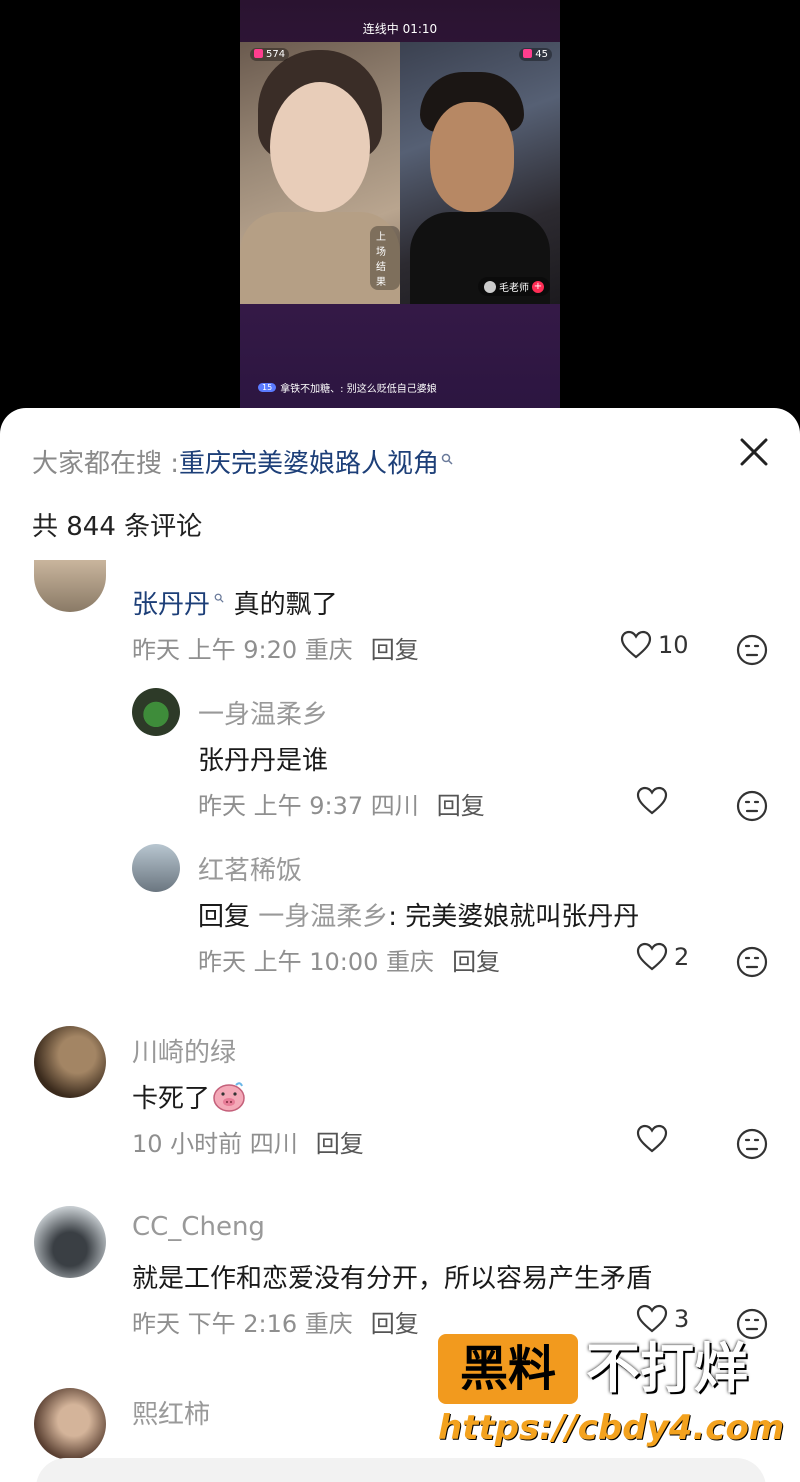 The height and width of the screenshot is (1482, 800). I want to click on crying-pig-emoji-icon, so click(229, 1100).